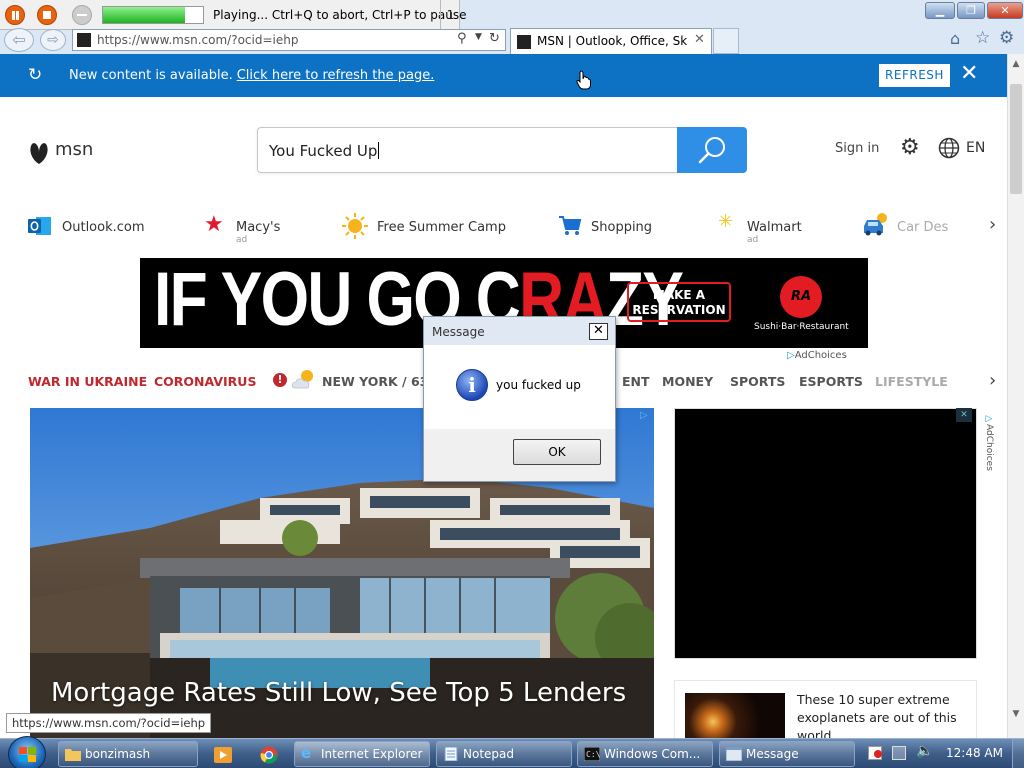  I want to click on show-desktop-button, so click(1018, 753).